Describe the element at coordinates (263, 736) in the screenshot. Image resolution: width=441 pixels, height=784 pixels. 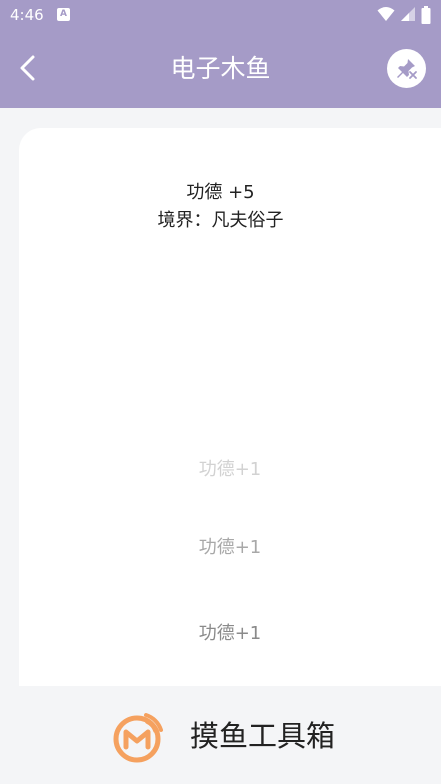
I see `footer-brand-text: 摸鱼工具箱` at that location.